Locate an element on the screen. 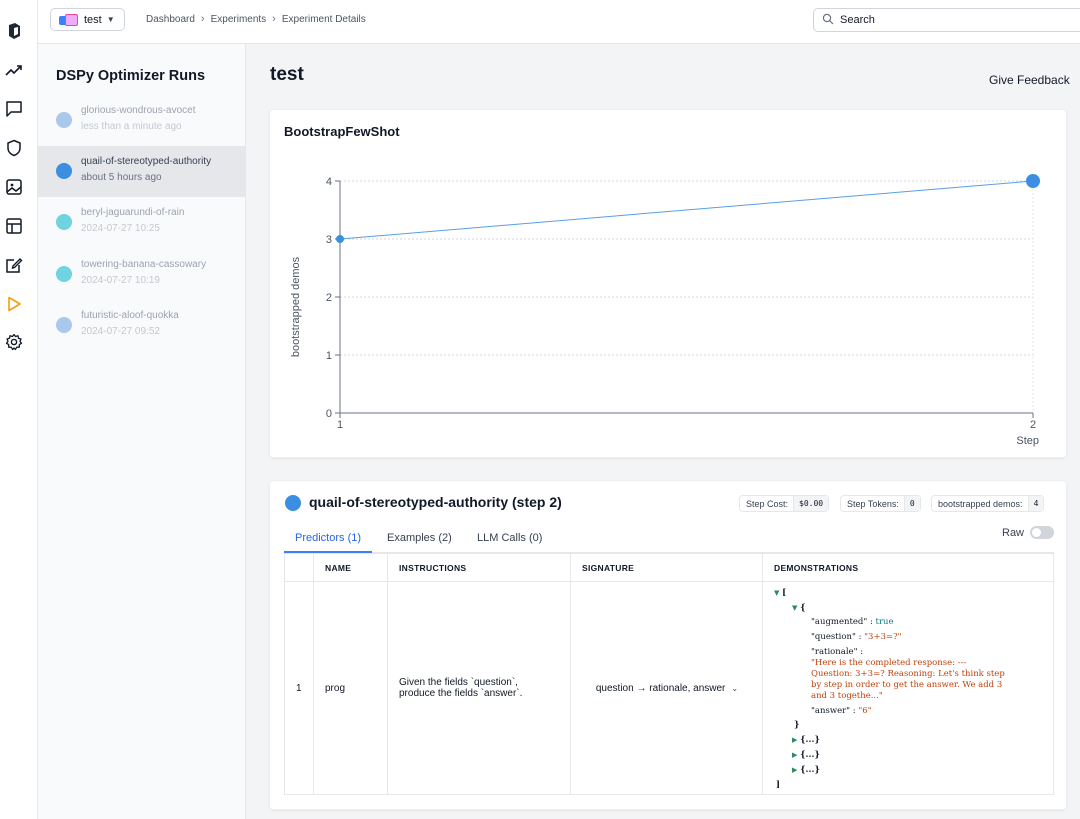 The image size is (1080, 819). image-icon is located at coordinates (14, 187).